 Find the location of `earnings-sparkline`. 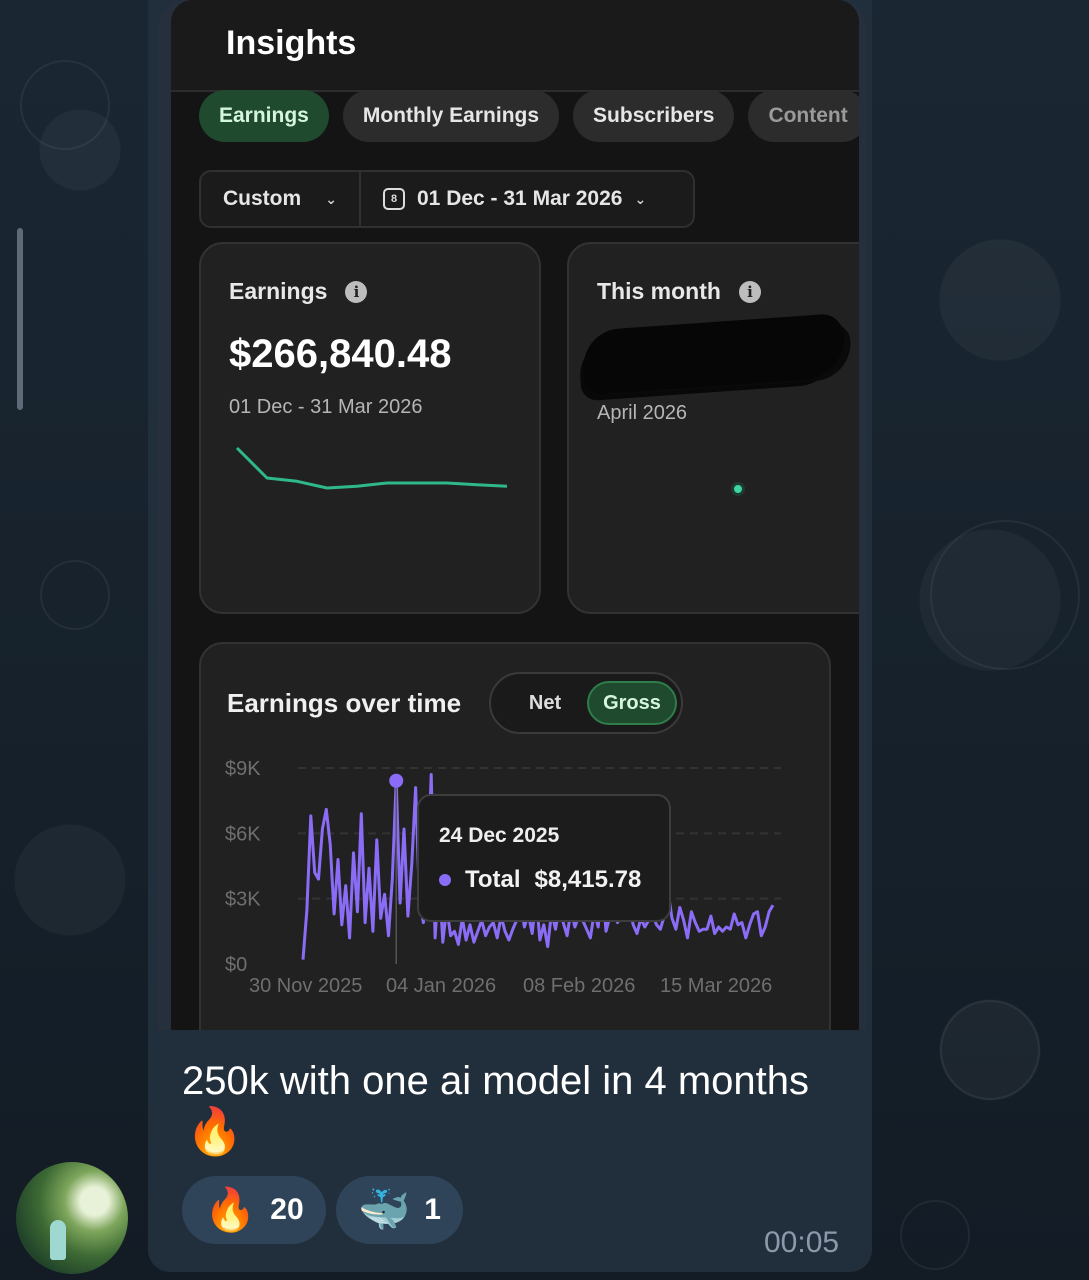

earnings-sparkline is located at coordinates (371, 468).